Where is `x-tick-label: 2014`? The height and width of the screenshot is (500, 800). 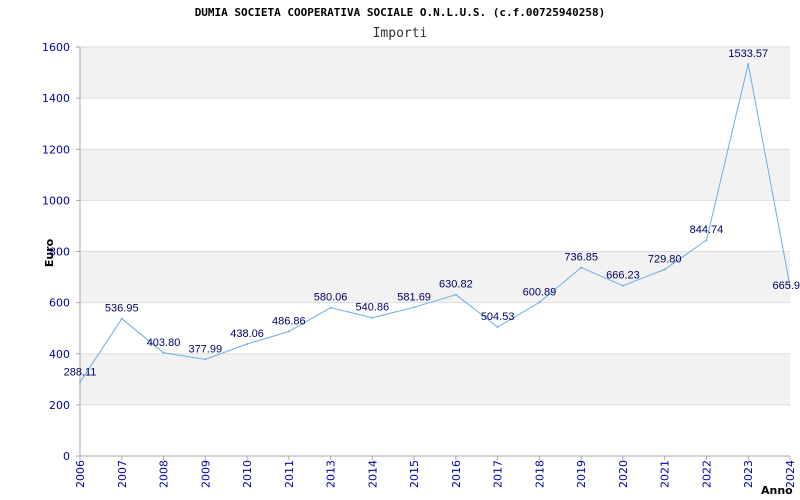 x-tick-label: 2014 is located at coordinates (372, 474).